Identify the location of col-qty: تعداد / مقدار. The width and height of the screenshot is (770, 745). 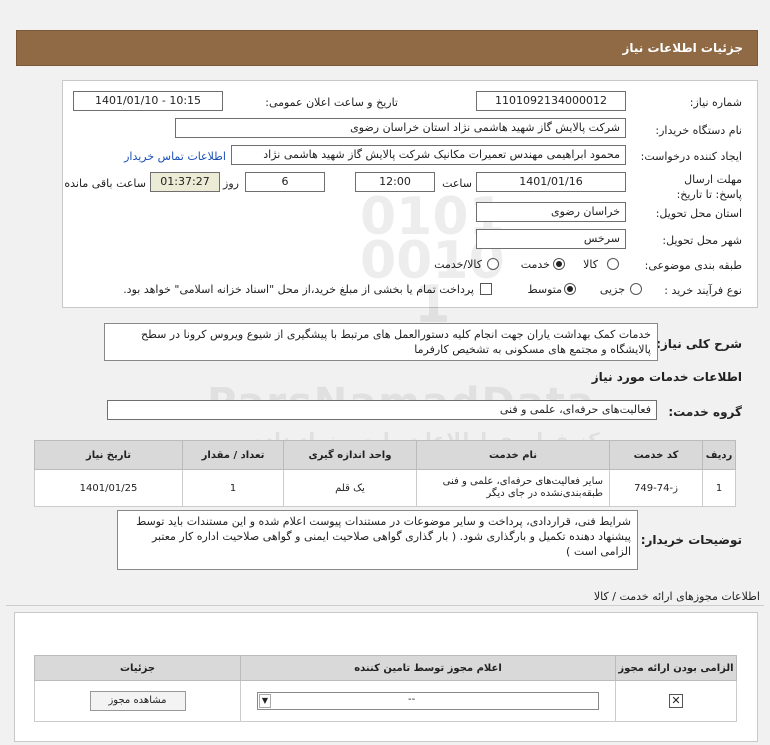
(233, 455).